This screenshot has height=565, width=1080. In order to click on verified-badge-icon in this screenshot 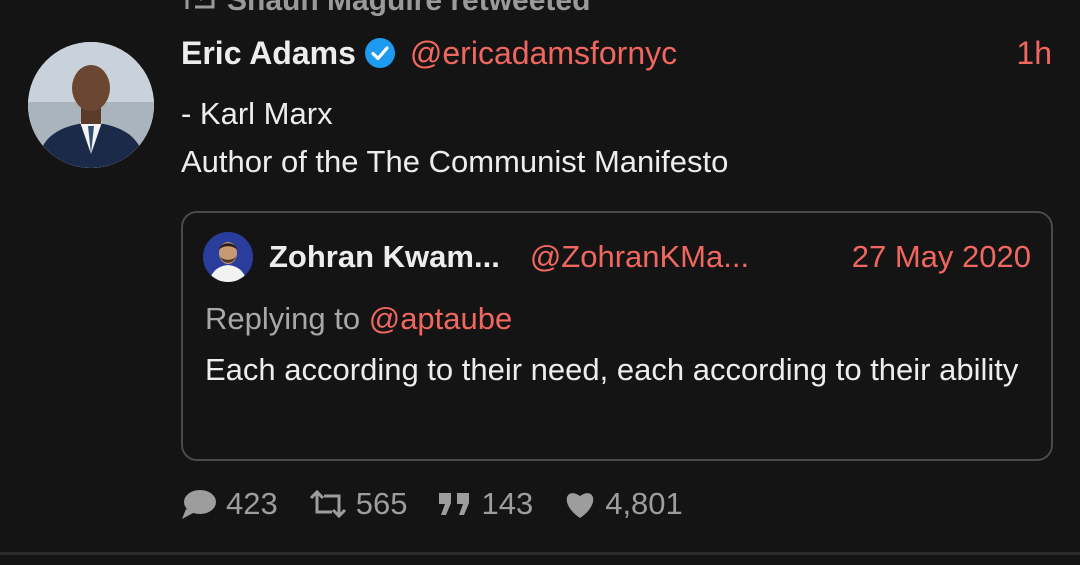, I will do `click(379, 53)`.